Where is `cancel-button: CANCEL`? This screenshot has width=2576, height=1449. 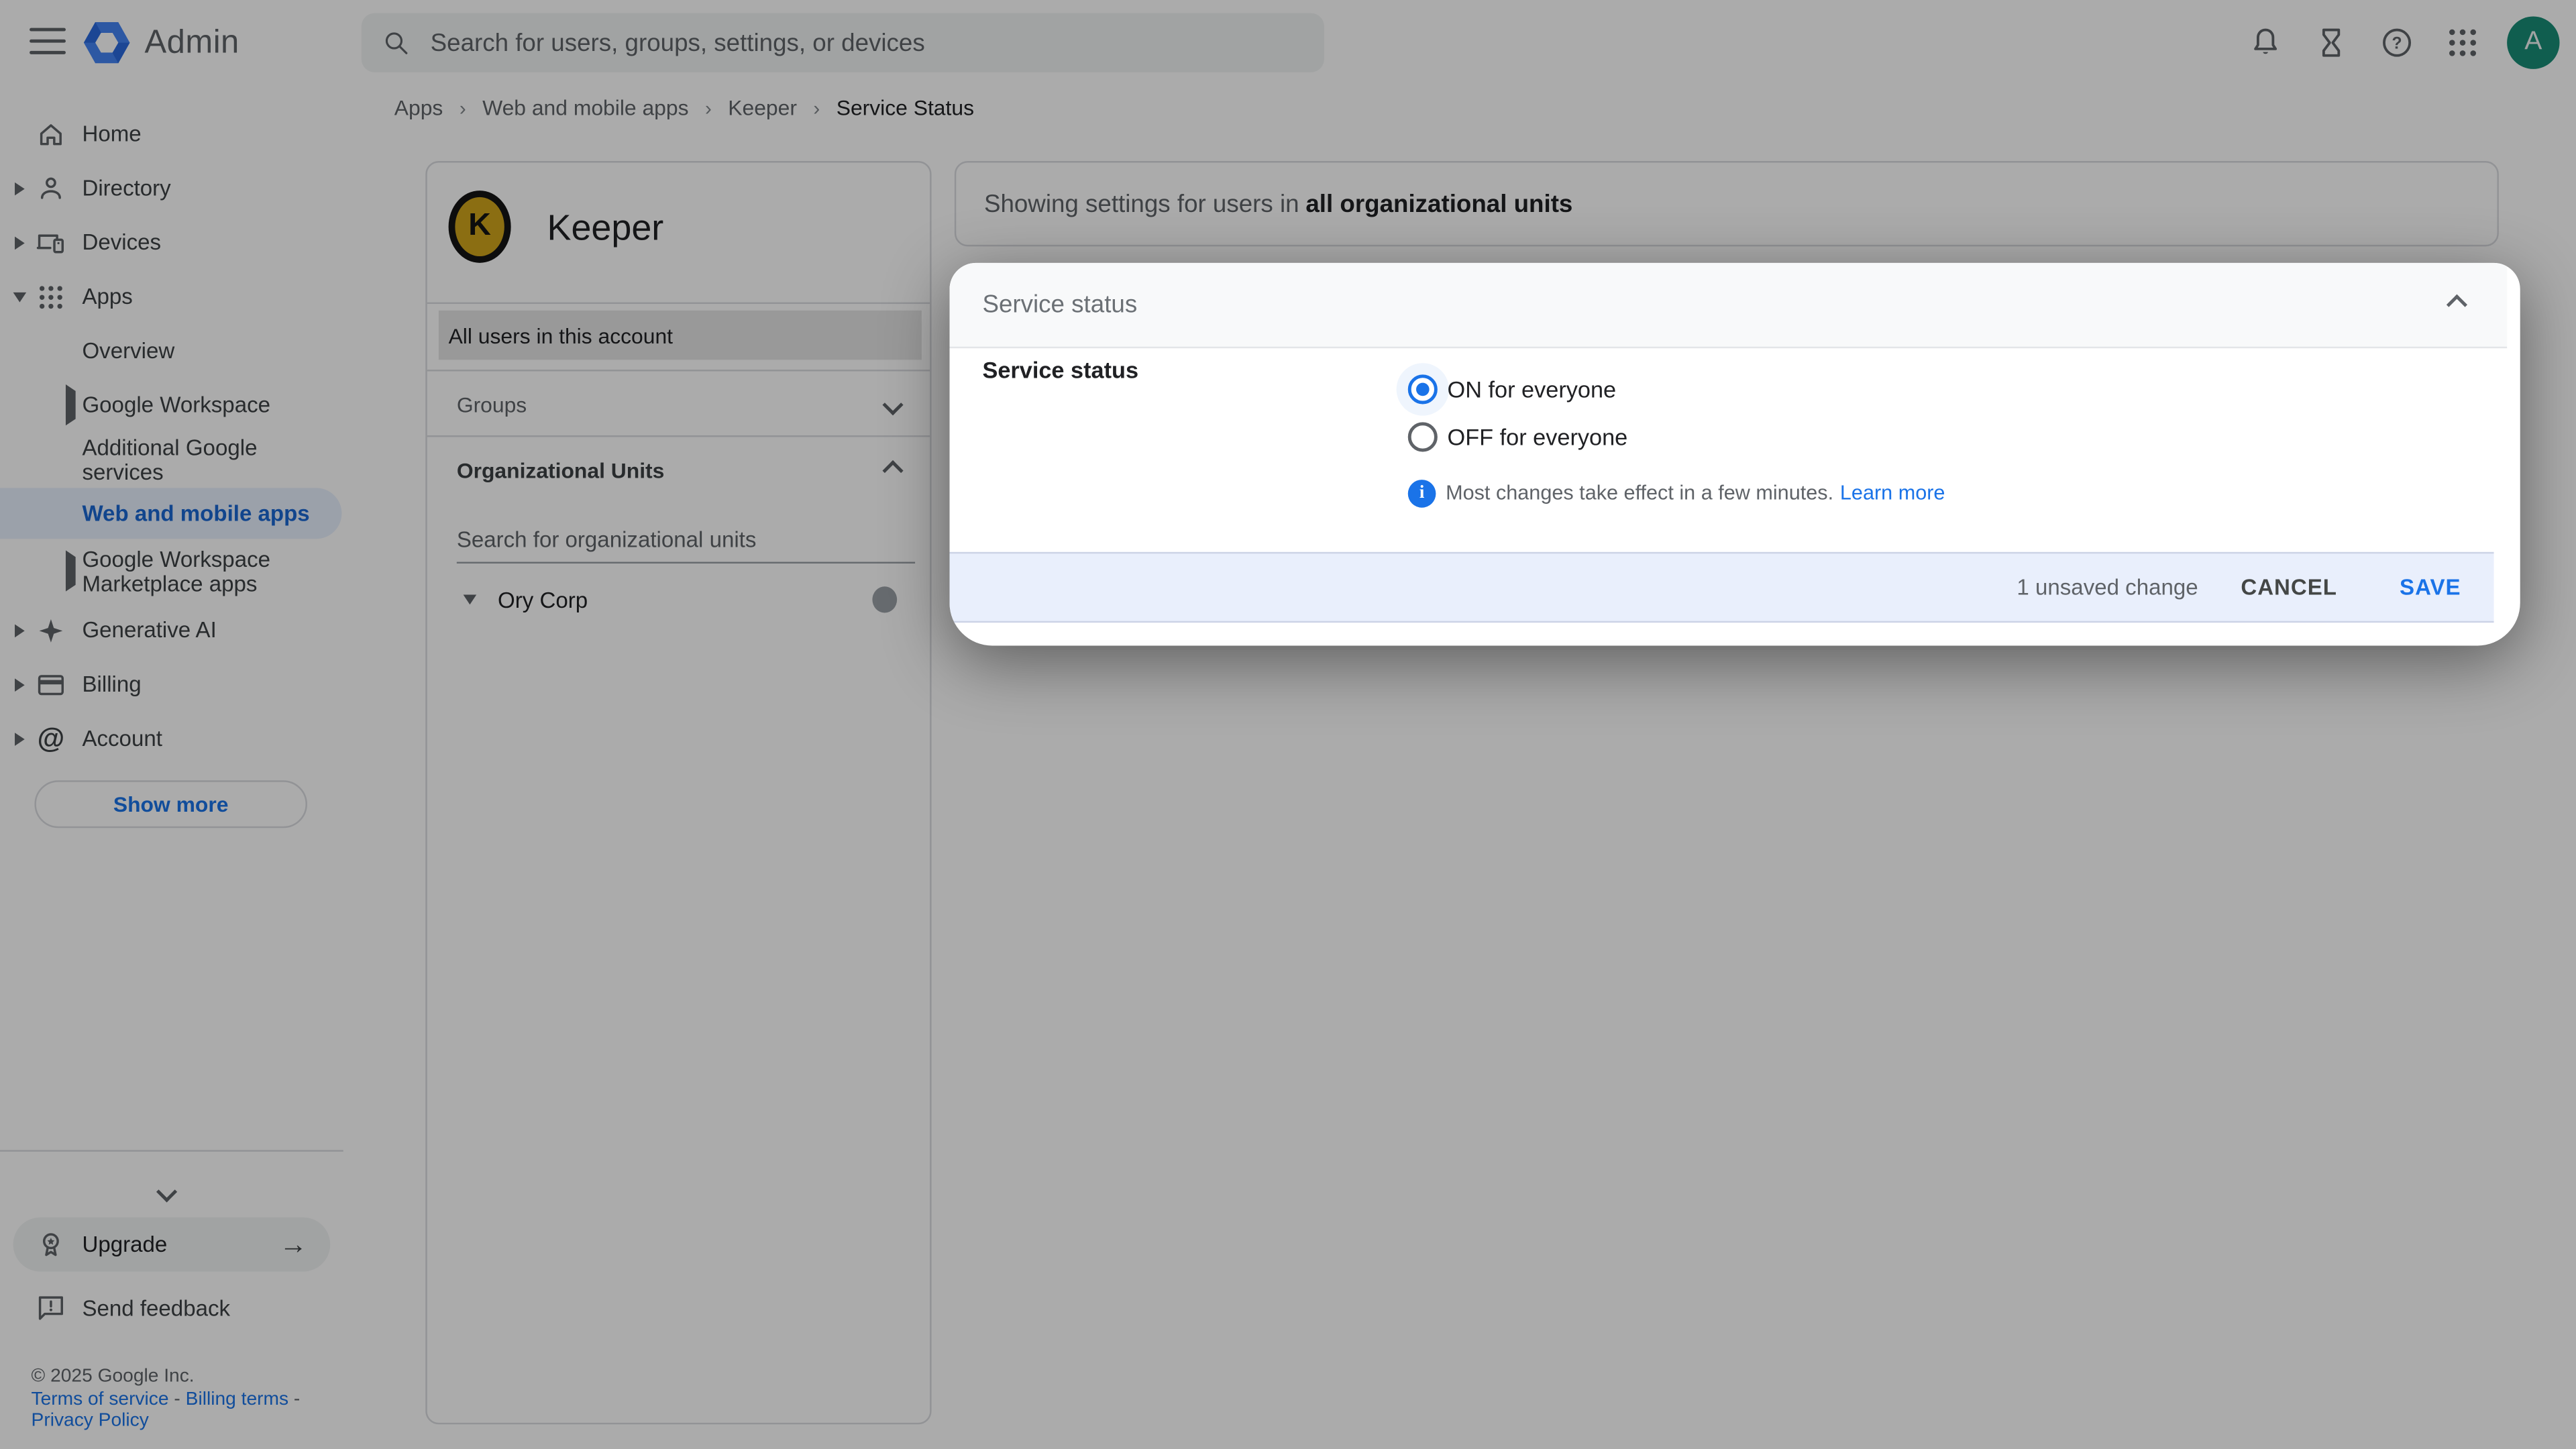 cancel-button: CANCEL is located at coordinates (2289, 587).